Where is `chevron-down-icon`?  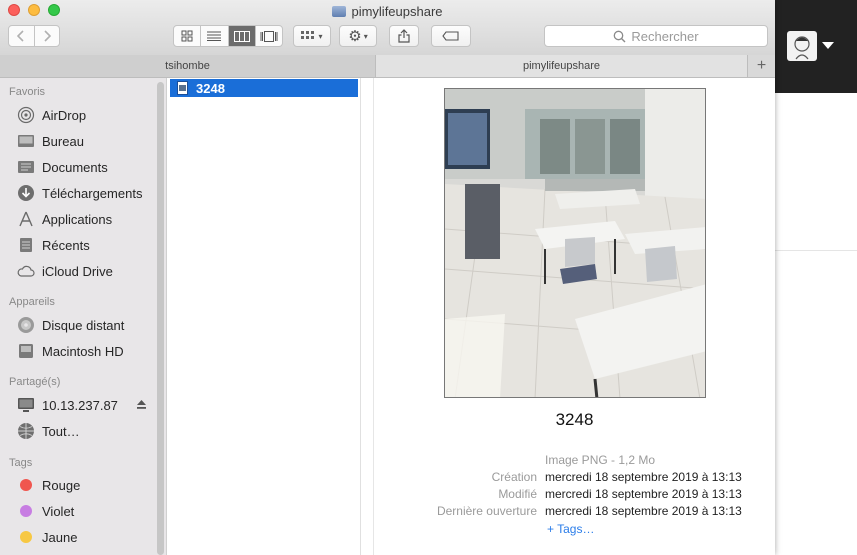 chevron-down-icon is located at coordinates (828, 45).